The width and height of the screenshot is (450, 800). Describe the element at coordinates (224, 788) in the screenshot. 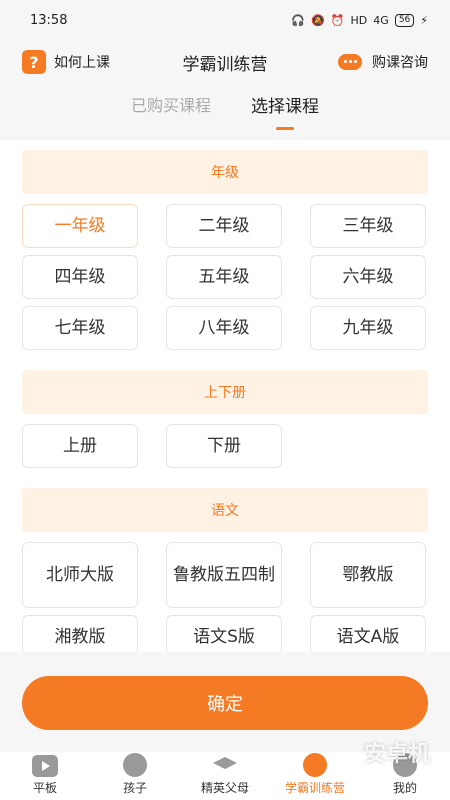

I see `nav-label: 精英父母` at that location.